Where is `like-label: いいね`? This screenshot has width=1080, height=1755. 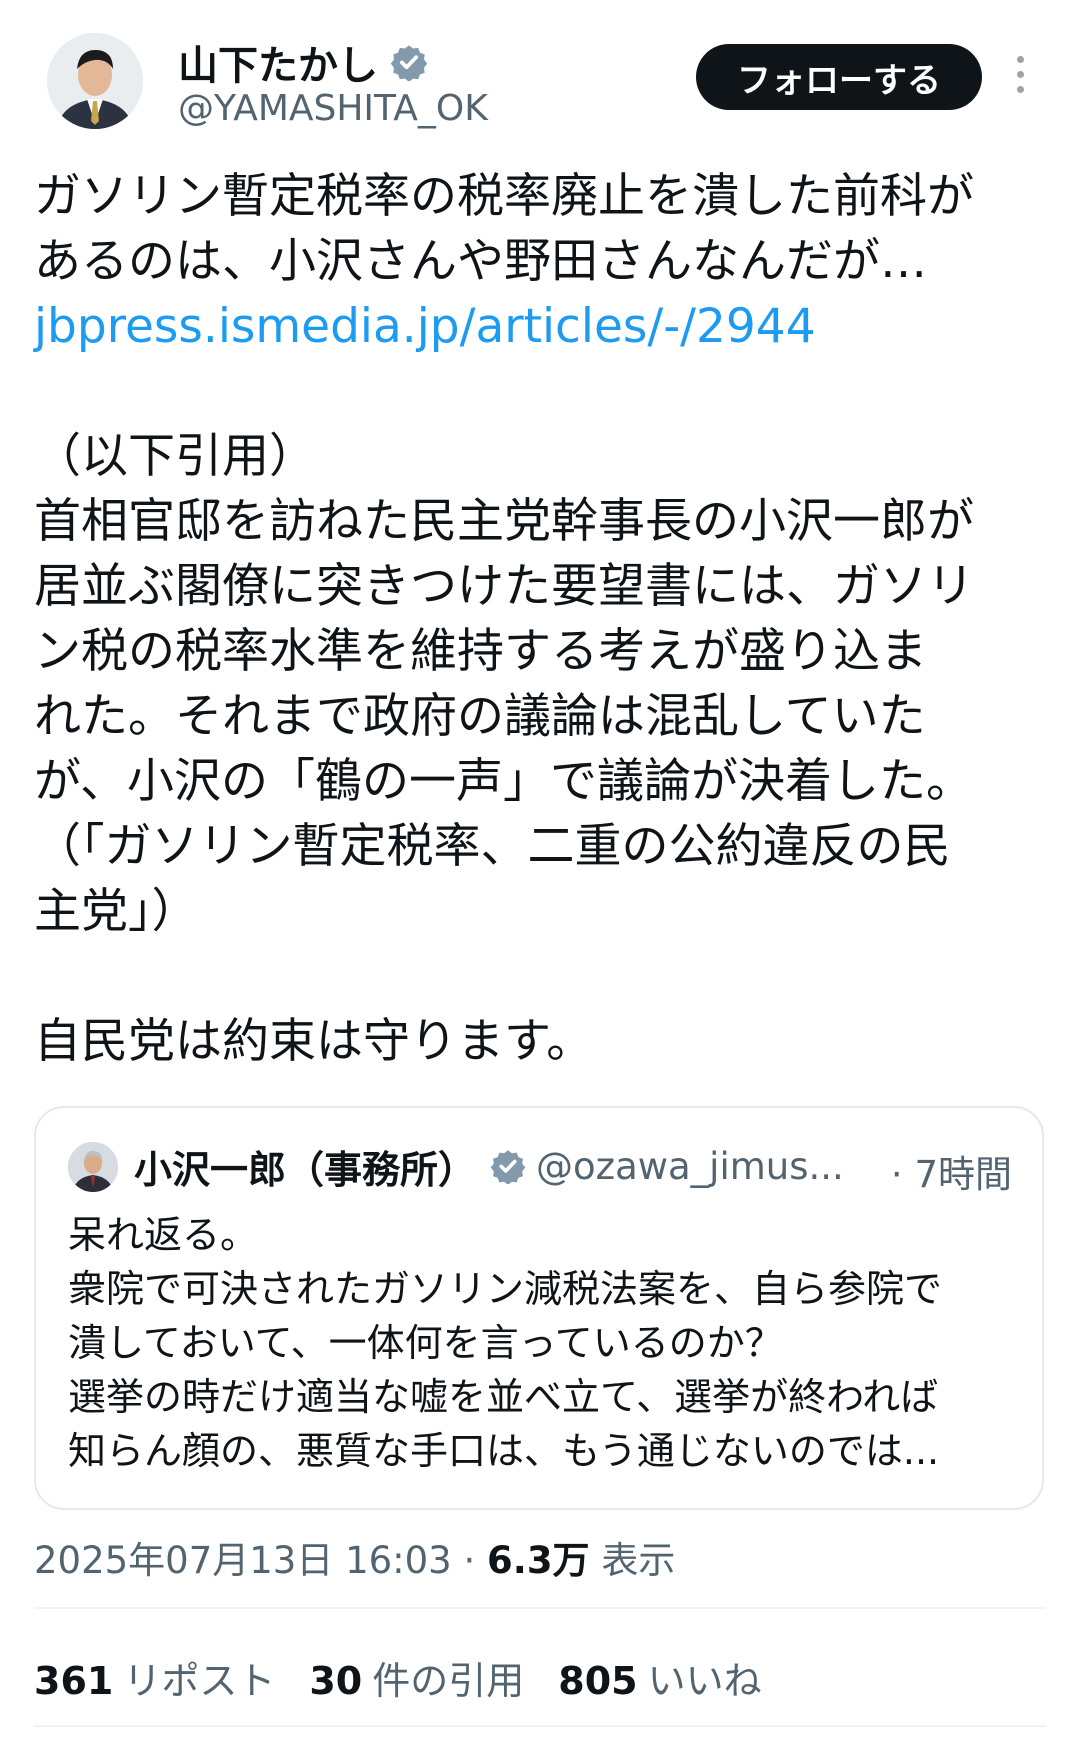 like-label: いいね is located at coordinates (704, 1681).